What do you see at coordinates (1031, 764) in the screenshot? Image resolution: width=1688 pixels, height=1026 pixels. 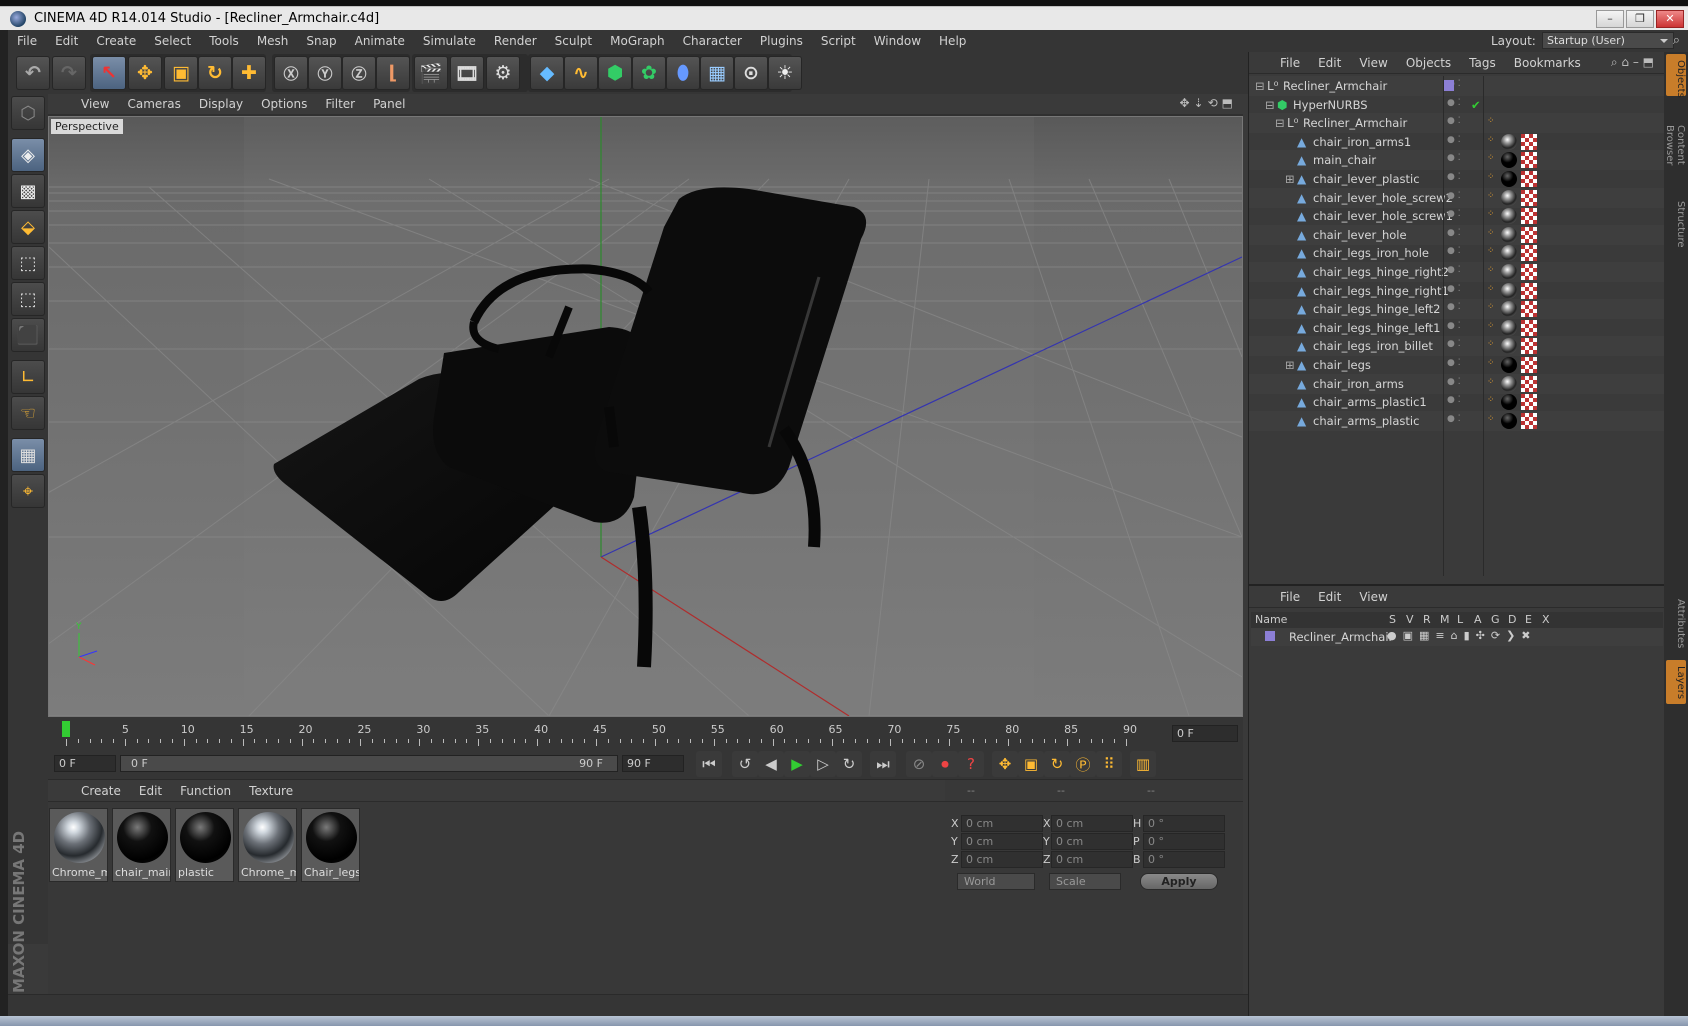 I see `key-scale-icon: ▣` at bounding box center [1031, 764].